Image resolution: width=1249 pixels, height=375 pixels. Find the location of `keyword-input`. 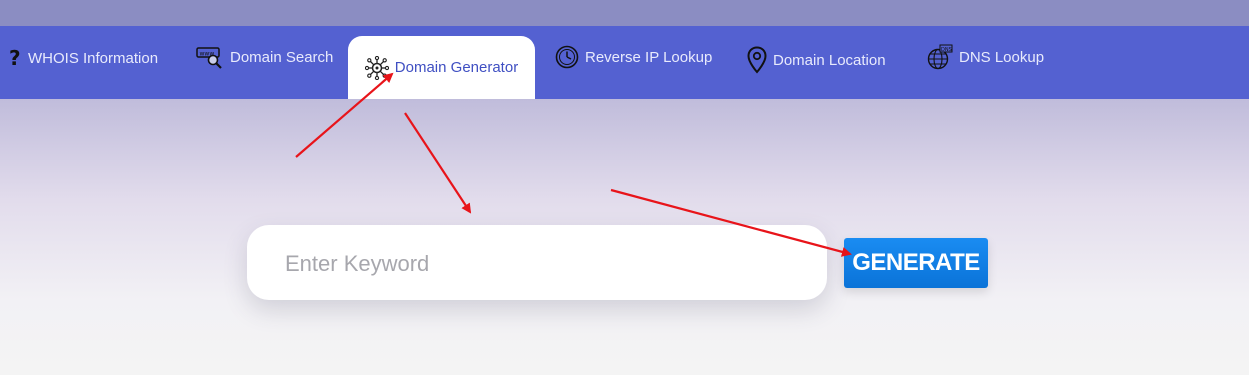

keyword-input is located at coordinates (545, 263).